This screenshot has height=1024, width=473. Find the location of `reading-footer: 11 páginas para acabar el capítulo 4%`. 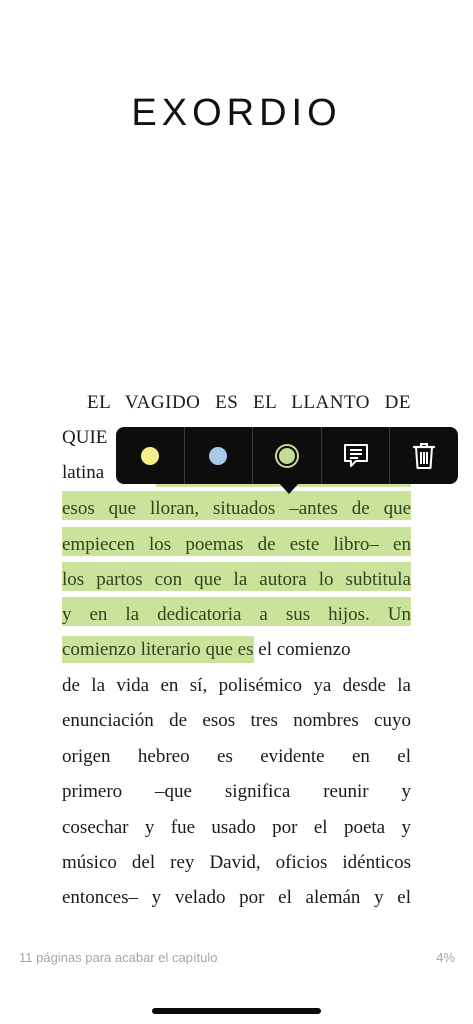

reading-footer: 11 páginas para acabar el capítulo 4% is located at coordinates (237, 957).